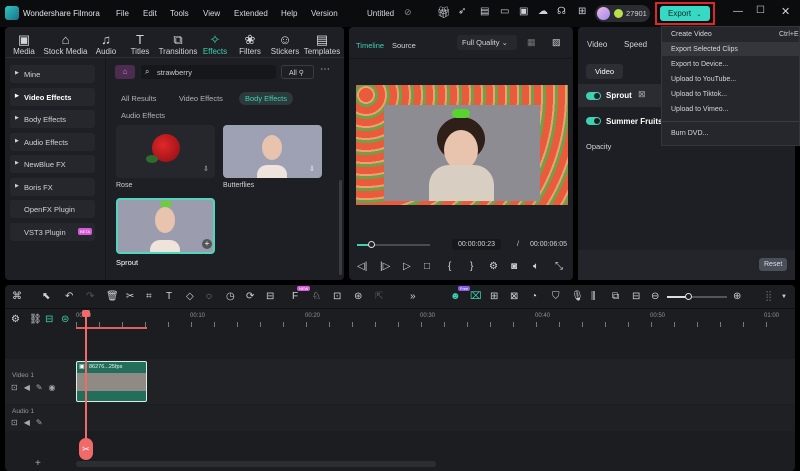  What do you see at coordinates (52, 164) in the screenshot?
I see `sidebar-item-newblue-fx: ▶ NewBlue FX` at bounding box center [52, 164].